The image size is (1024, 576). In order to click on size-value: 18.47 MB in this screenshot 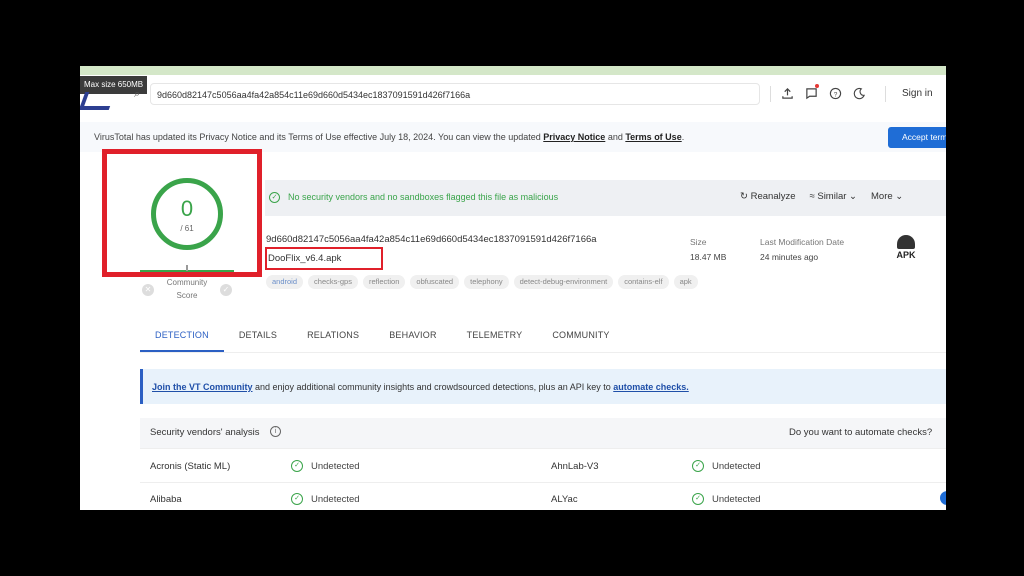, I will do `click(708, 257)`.